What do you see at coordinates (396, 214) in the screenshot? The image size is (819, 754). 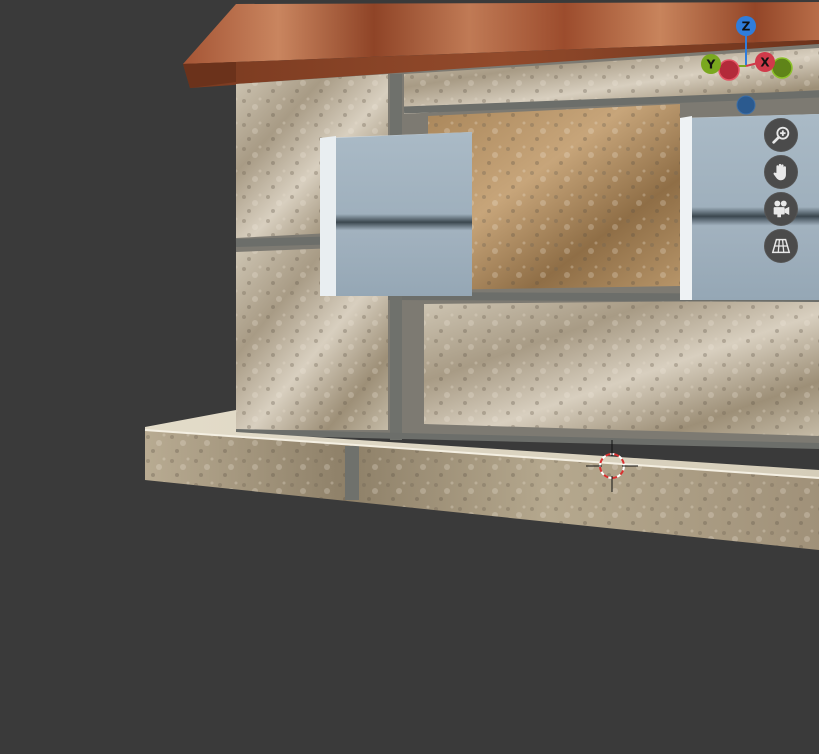 I see `window-left` at bounding box center [396, 214].